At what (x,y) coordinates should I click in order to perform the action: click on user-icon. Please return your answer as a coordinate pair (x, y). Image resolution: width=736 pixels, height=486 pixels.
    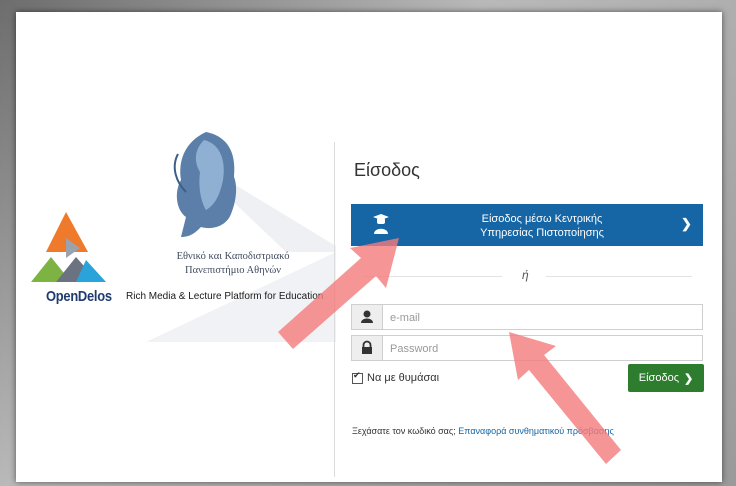
    Looking at the image, I should click on (367, 316).